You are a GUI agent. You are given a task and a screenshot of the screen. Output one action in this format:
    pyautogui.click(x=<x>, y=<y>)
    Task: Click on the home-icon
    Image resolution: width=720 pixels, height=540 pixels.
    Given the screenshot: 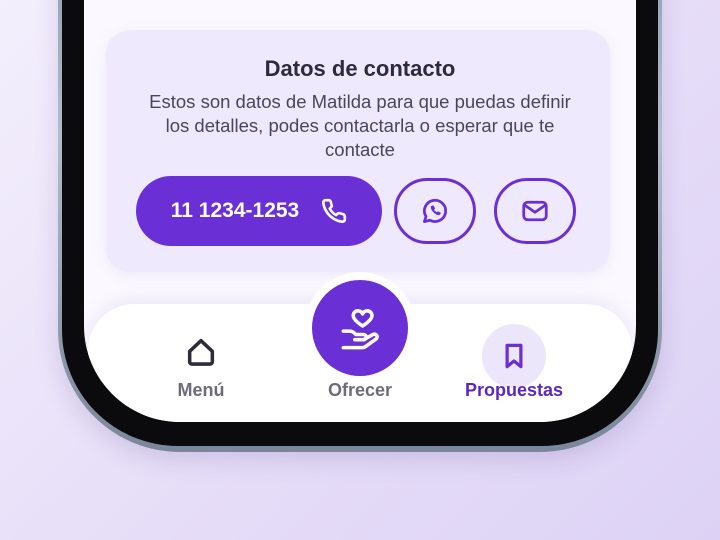 What is the action you would take?
    pyautogui.click(x=201, y=352)
    